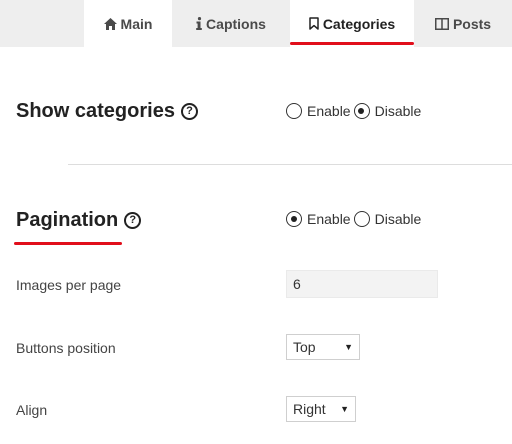  I want to click on home-icon, so click(110, 23).